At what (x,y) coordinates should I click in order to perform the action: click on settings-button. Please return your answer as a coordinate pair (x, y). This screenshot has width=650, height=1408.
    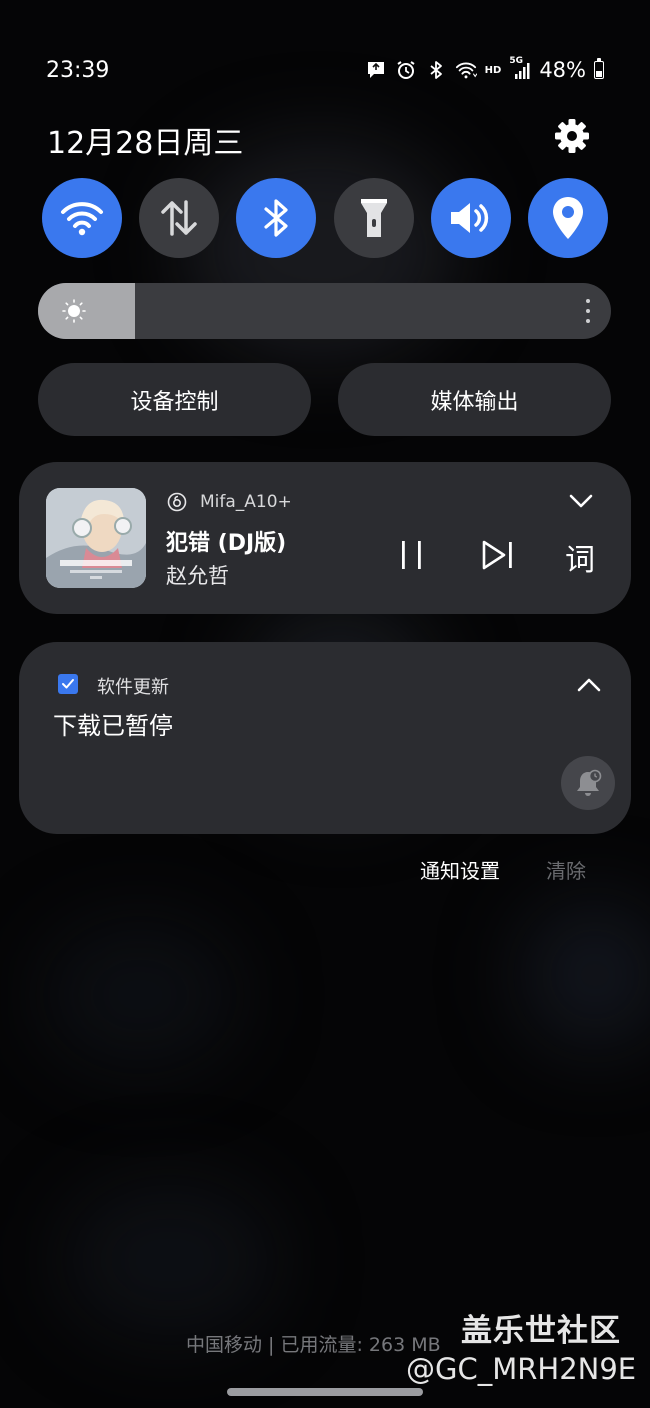
    Looking at the image, I should click on (572, 136).